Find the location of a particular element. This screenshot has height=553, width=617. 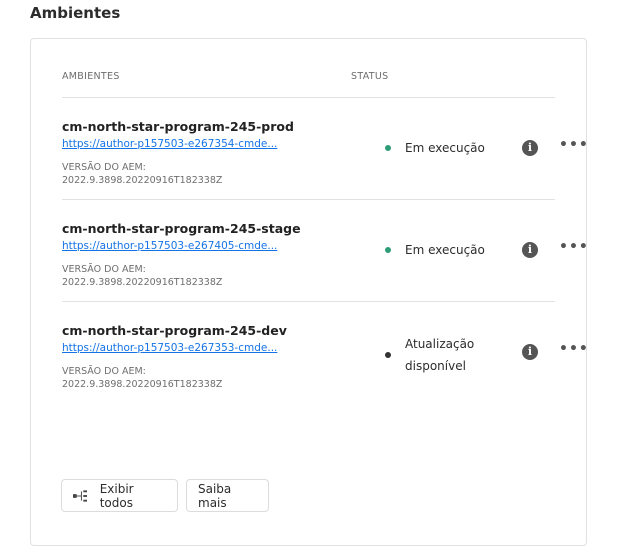

environment-name: cm-north-star-program-245-dev is located at coordinates (174, 330).